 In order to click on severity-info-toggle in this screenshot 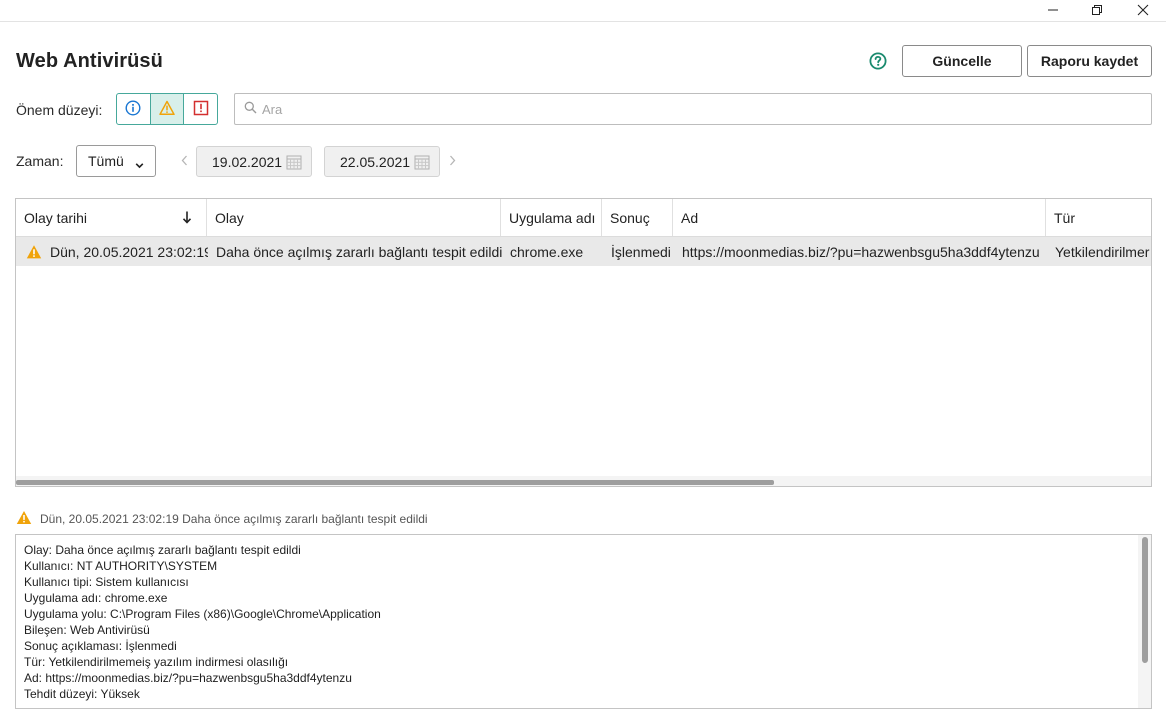, I will do `click(134, 109)`.